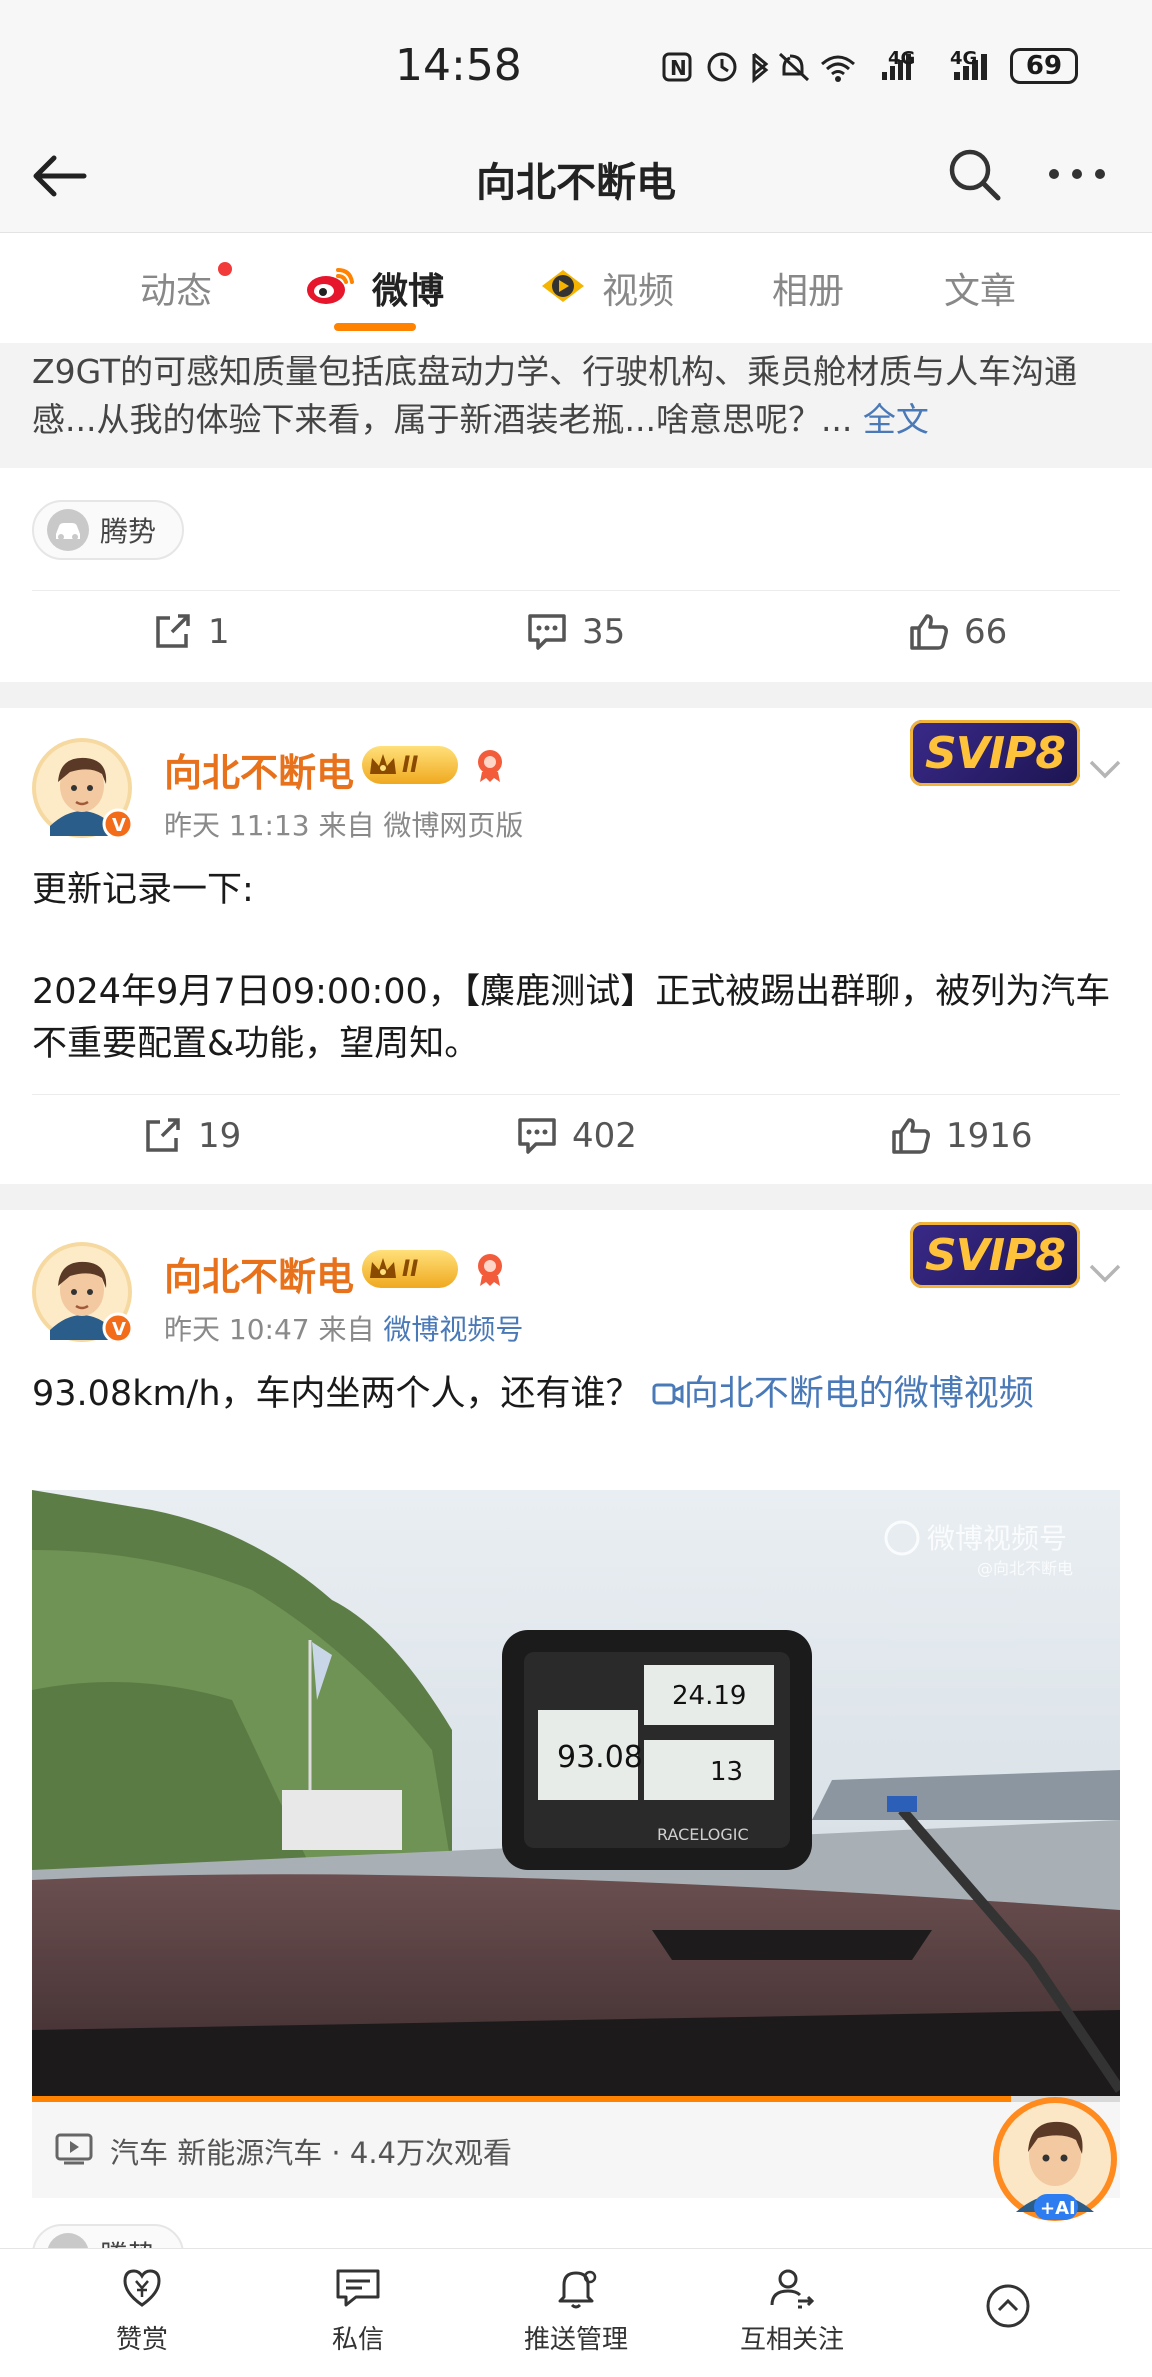  I want to click on time-reading: 13, so click(726, 1772).